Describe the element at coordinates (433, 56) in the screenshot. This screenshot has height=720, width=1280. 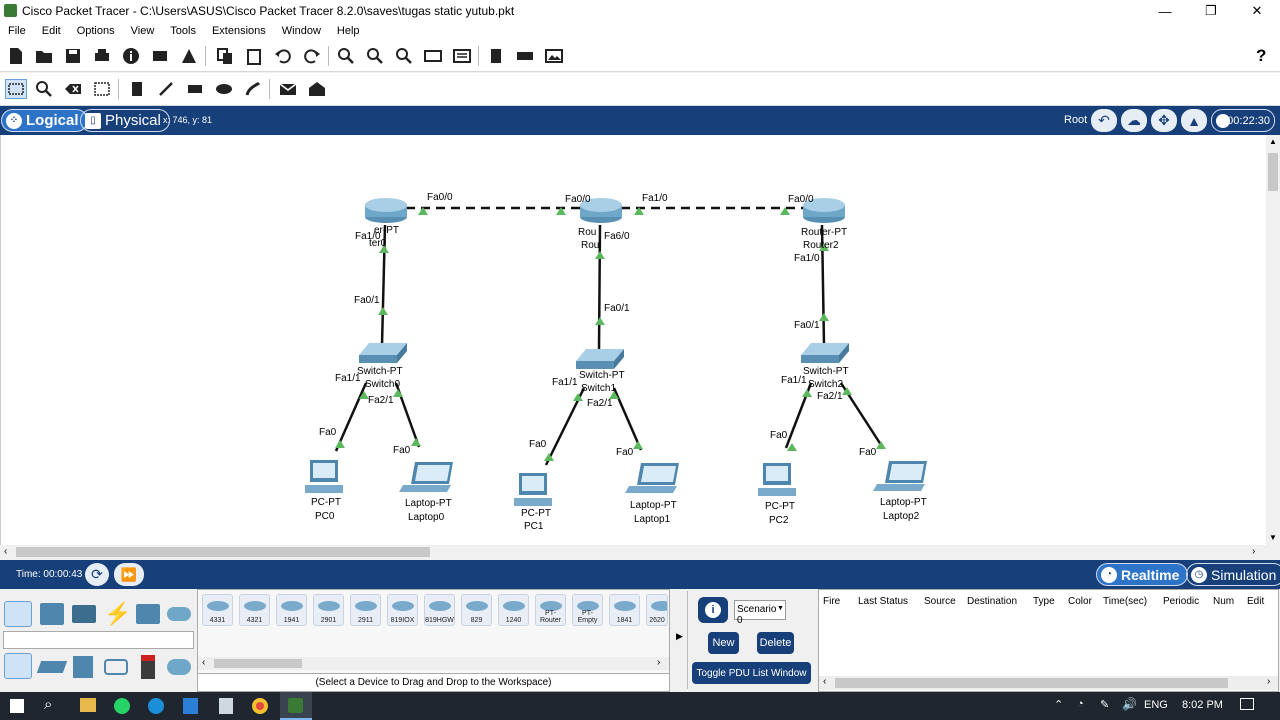
I see `drawing-palette-icon` at that location.